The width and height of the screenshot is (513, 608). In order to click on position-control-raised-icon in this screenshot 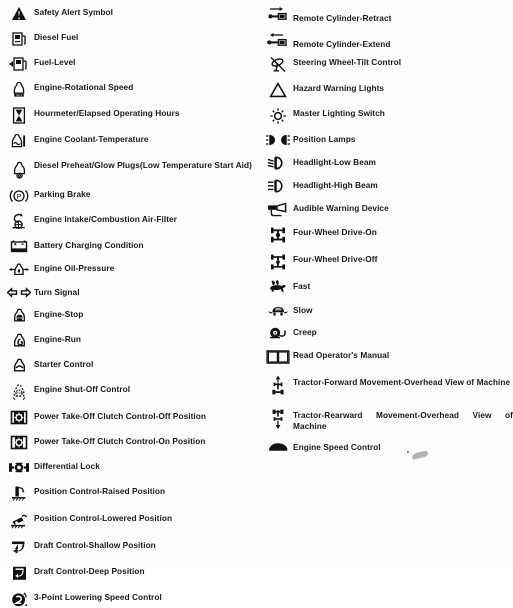, I will do `click(19, 493)`.